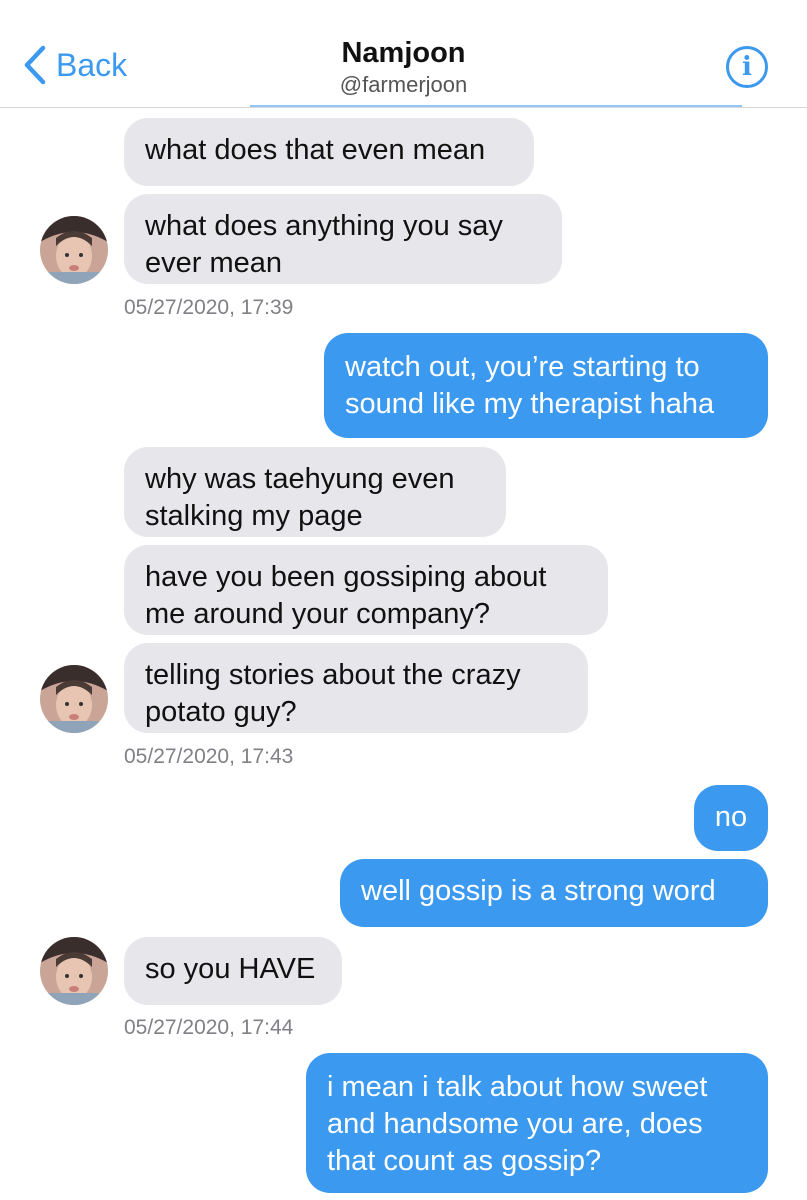 This screenshot has height=1200, width=807. I want to click on contact-handle: @farmerjoon, so click(403, 84).